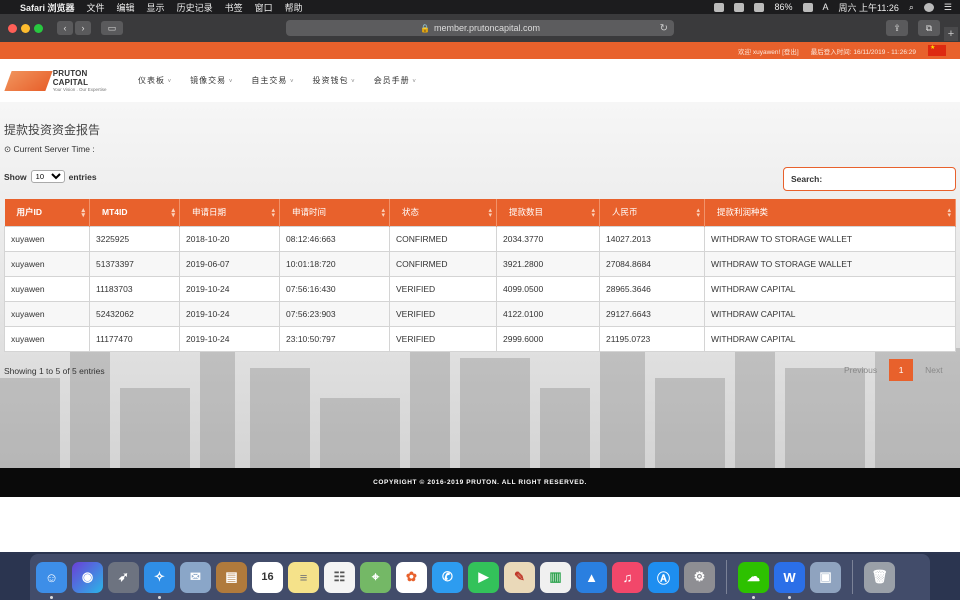 The width and height of the screenshot is (960, 600). What do you see at coordinates (443, 212) in the screenshot?
I see `col-status: 状态 ▴ ▾` at bounding box center [443, 212].